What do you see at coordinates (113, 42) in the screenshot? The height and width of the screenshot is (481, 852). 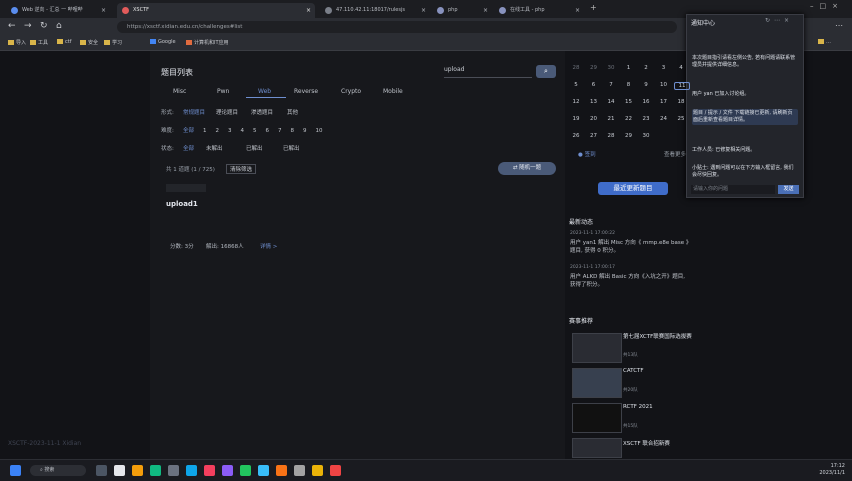 I see `bookmark-item: 学习` at bounding box center [113, 42].